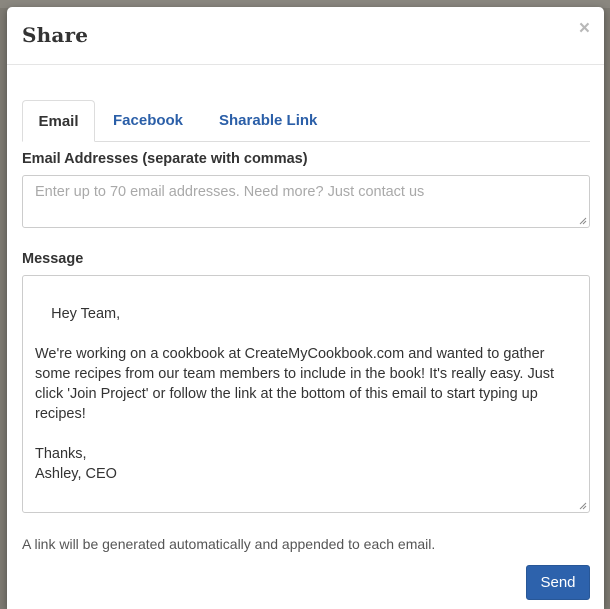  I want to click on close-button: ×, so click(584, 29).